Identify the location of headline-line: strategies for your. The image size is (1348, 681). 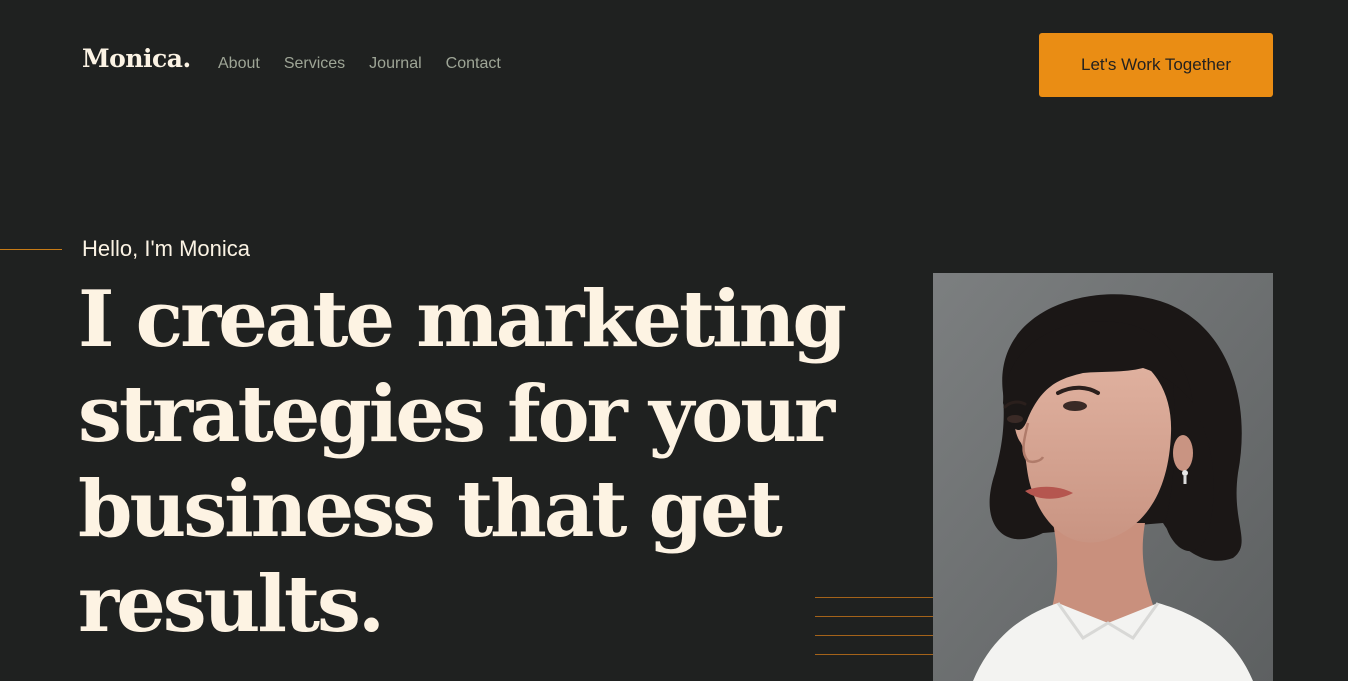
(456, 414).